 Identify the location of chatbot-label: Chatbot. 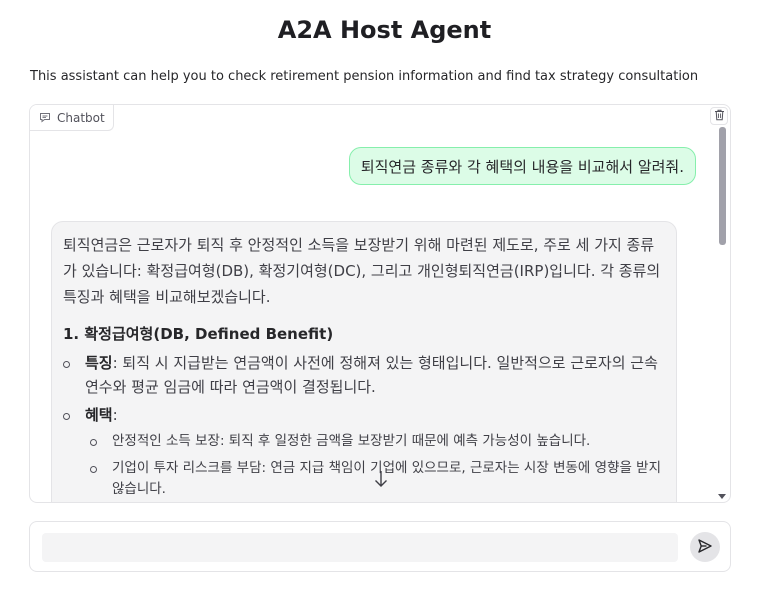
(72, 118).